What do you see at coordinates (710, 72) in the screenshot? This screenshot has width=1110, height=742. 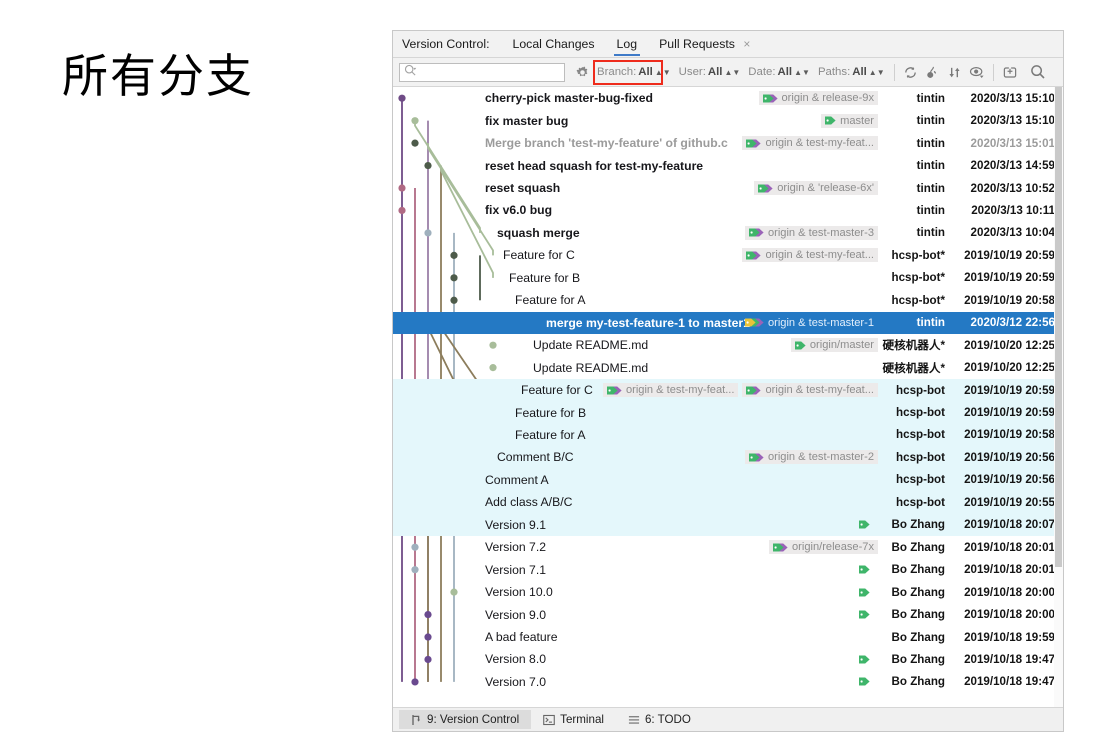 I see `filter-user: User: All ▲▼` at bounding box center [710, 72].